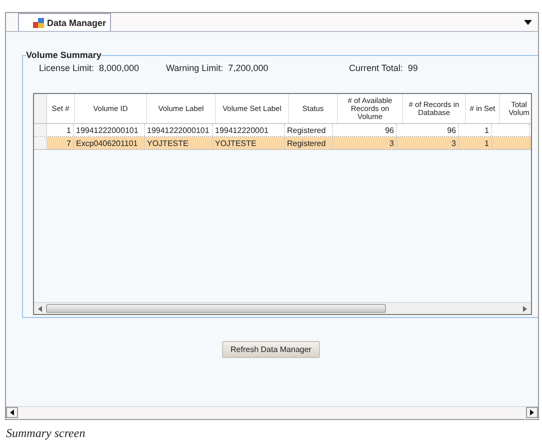 The image size is (542, 442). Describe the element at coordinates (65, 22) in the screenshot. I see `tab: Data Manager` at that location.